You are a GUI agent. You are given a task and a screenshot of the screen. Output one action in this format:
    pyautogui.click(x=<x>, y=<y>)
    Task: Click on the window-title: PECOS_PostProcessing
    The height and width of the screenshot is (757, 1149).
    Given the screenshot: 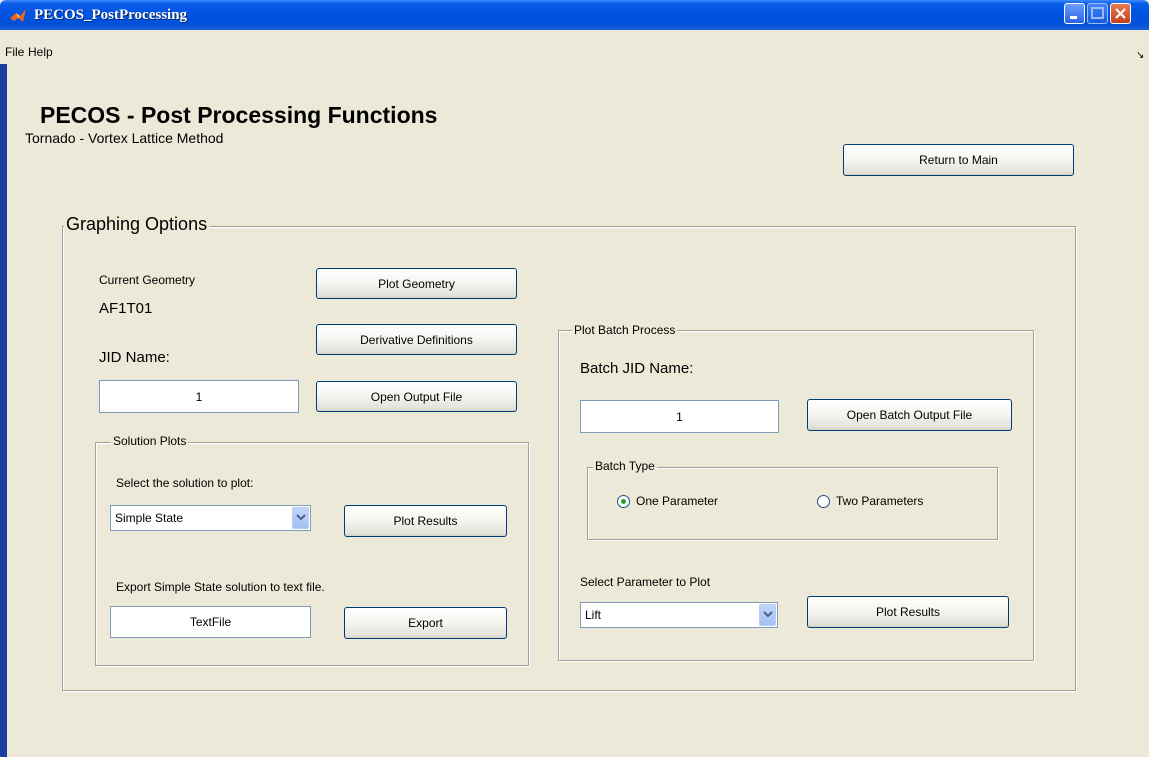 What is the action you would take?
    pyautogui.click(x=111, y=15)
    